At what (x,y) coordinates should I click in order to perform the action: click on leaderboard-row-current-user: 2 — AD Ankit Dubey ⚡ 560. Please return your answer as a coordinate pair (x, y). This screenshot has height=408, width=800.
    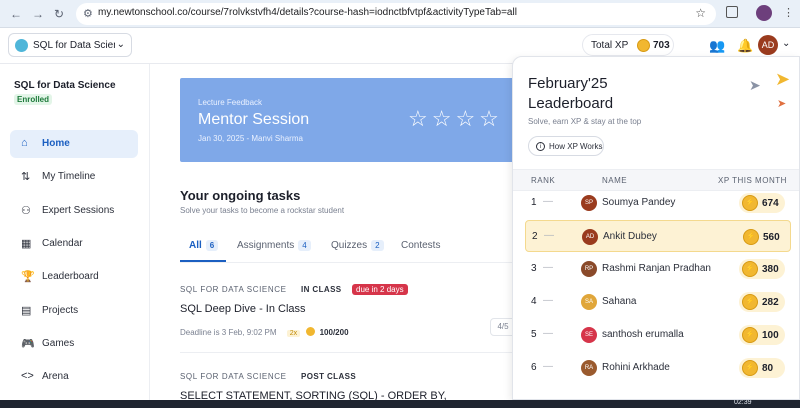
    Looking at the image, I should click on (658, 236).